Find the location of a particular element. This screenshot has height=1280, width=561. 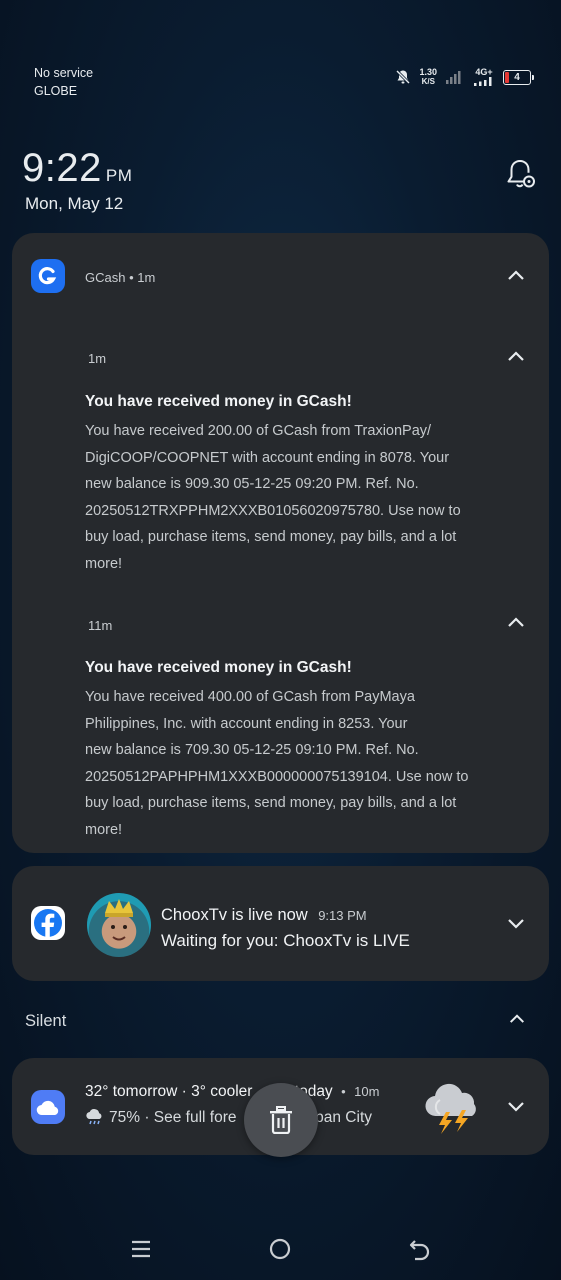

gcash-item-time: 11m is located at coordinates (100, 625).